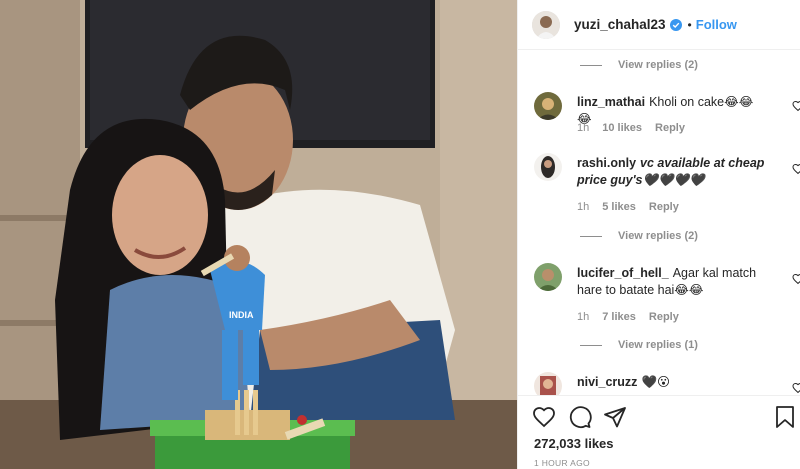 This screenshot has width=800, height=469. What do you see at coordinates (623, 273) in the screenshot?
I see `commenter-username: lucifer_of_hell_` at bounding box center [623, 273].